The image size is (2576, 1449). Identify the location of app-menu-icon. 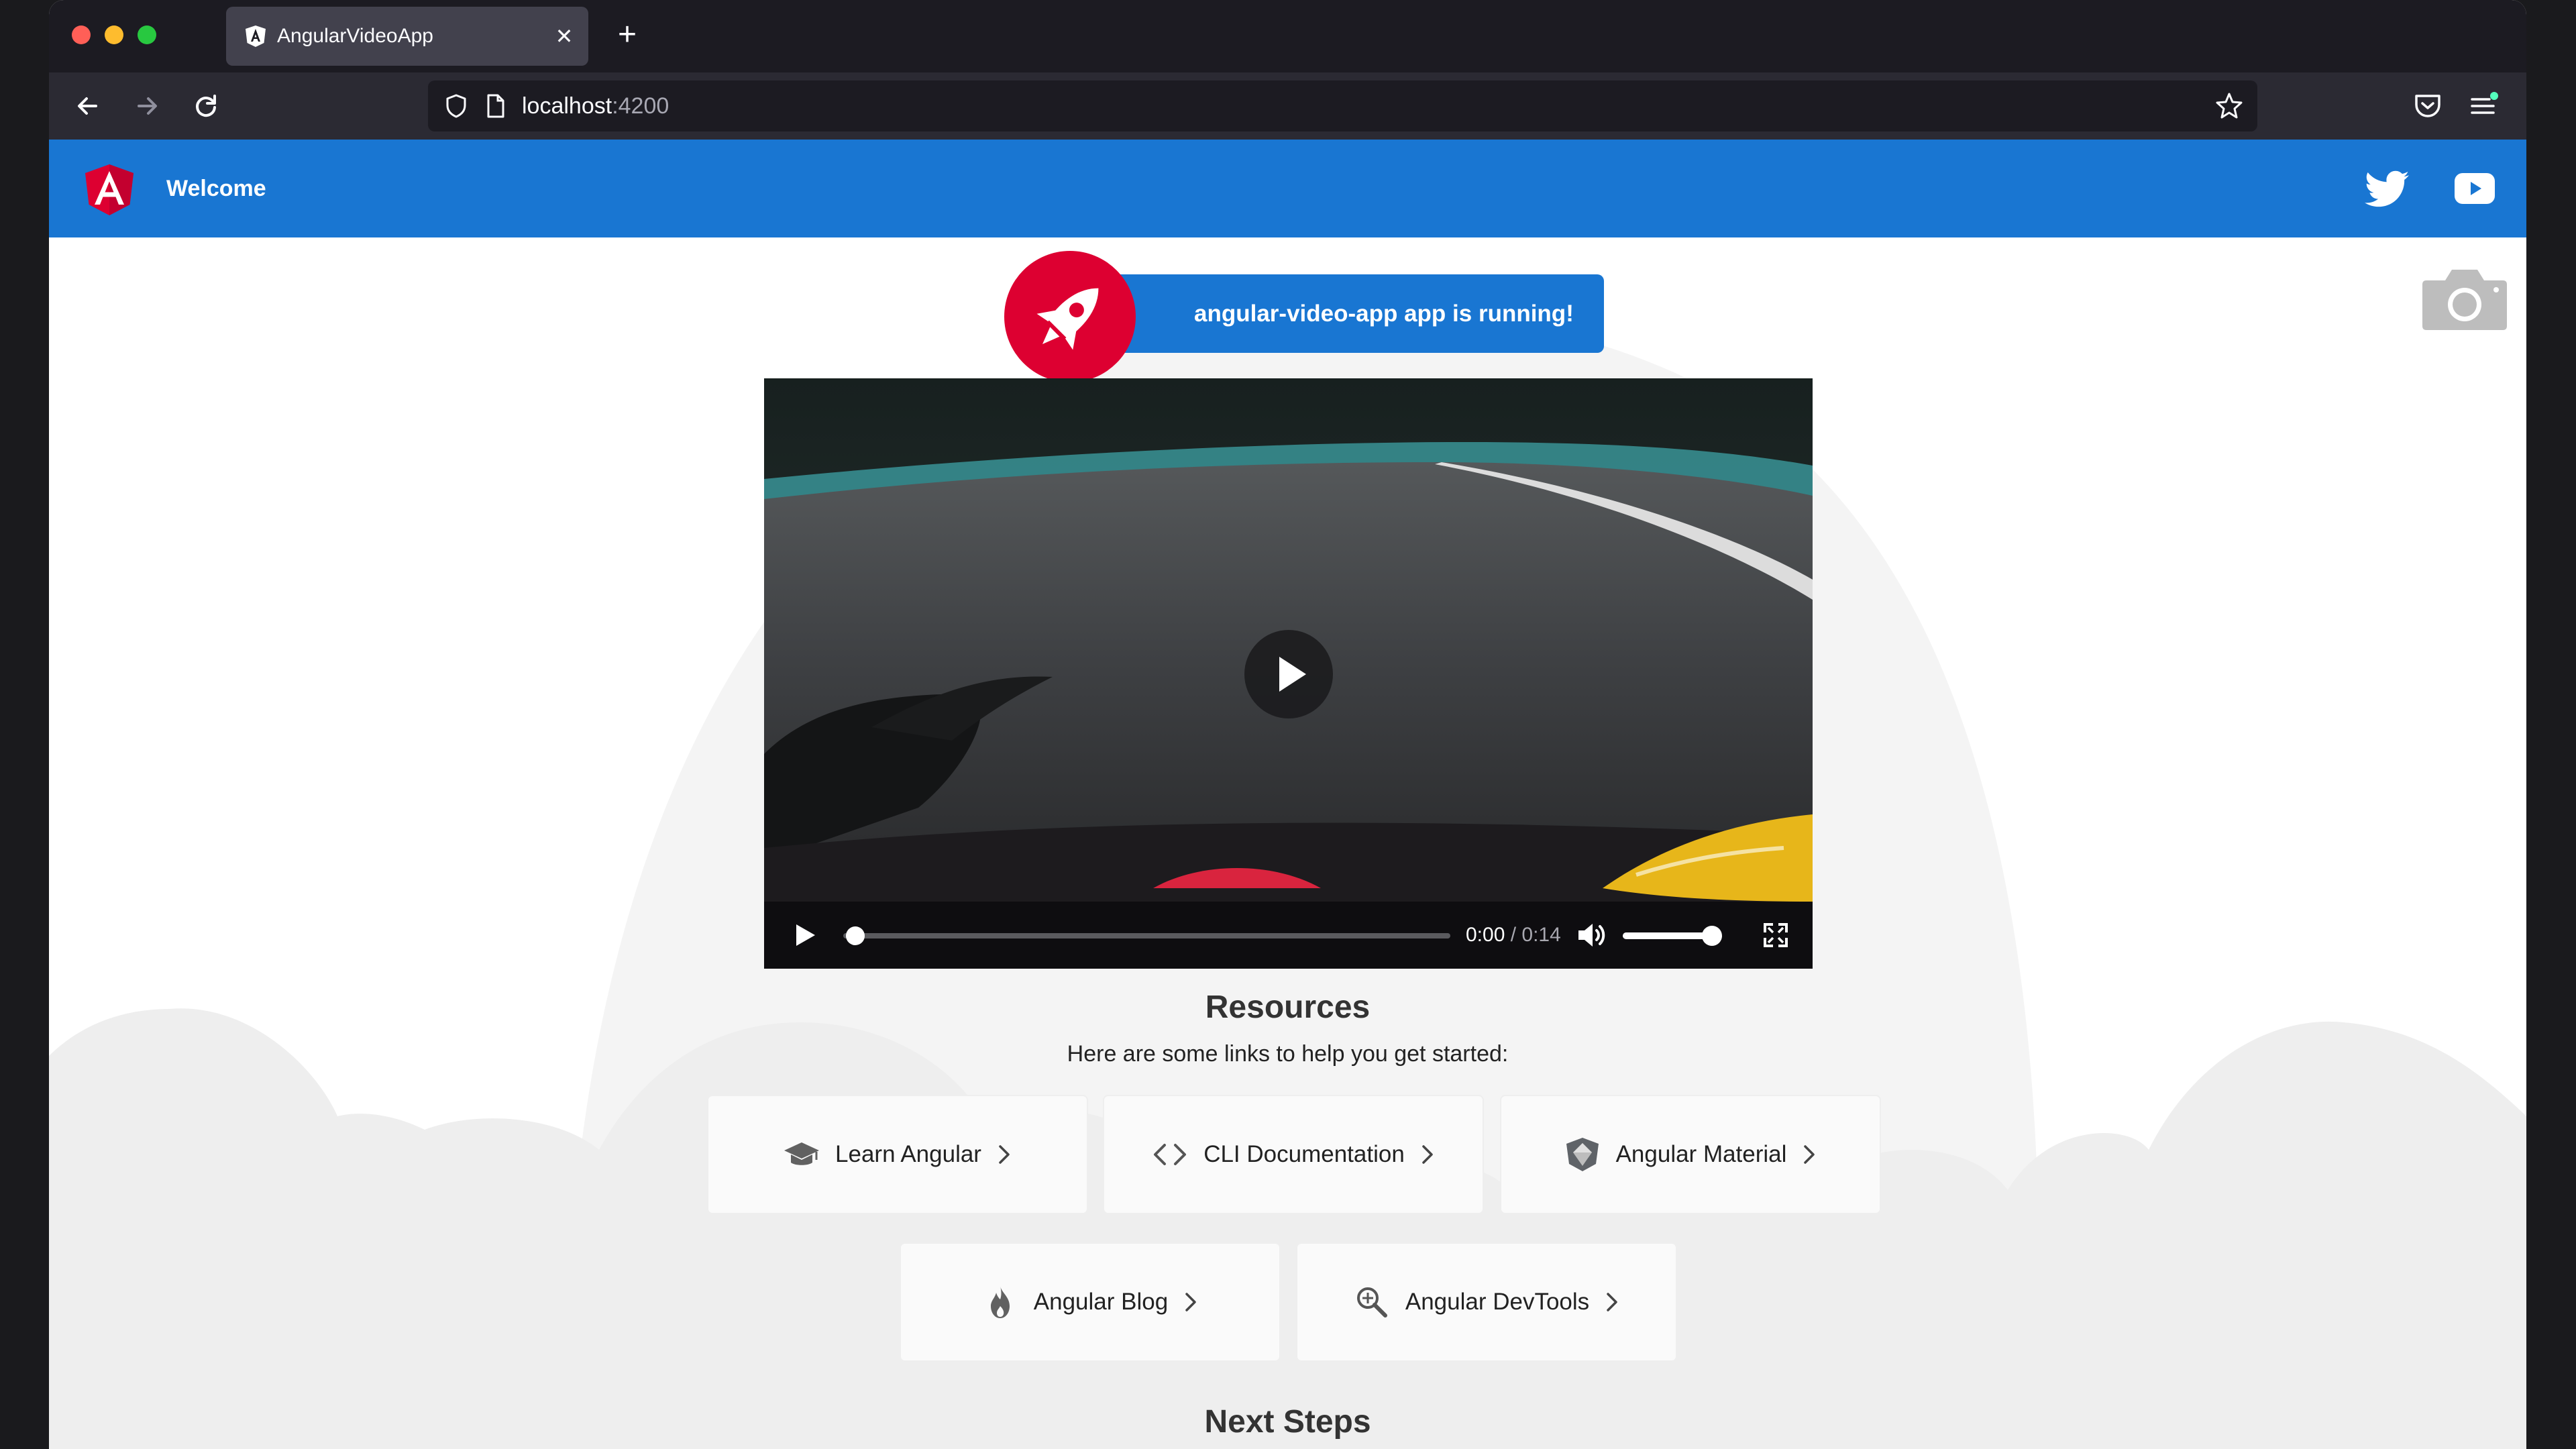
(2482, 106).